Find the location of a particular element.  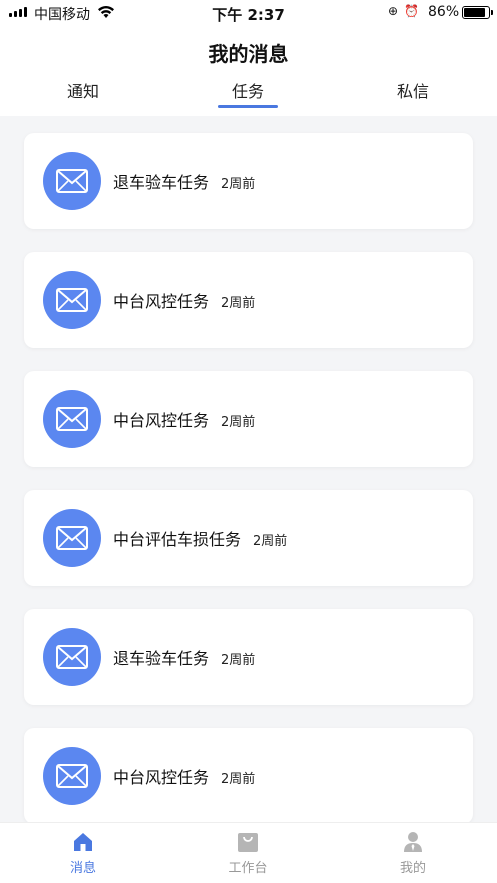

tabbar-item-messages: 消息 is located at coordinates (83, 855).